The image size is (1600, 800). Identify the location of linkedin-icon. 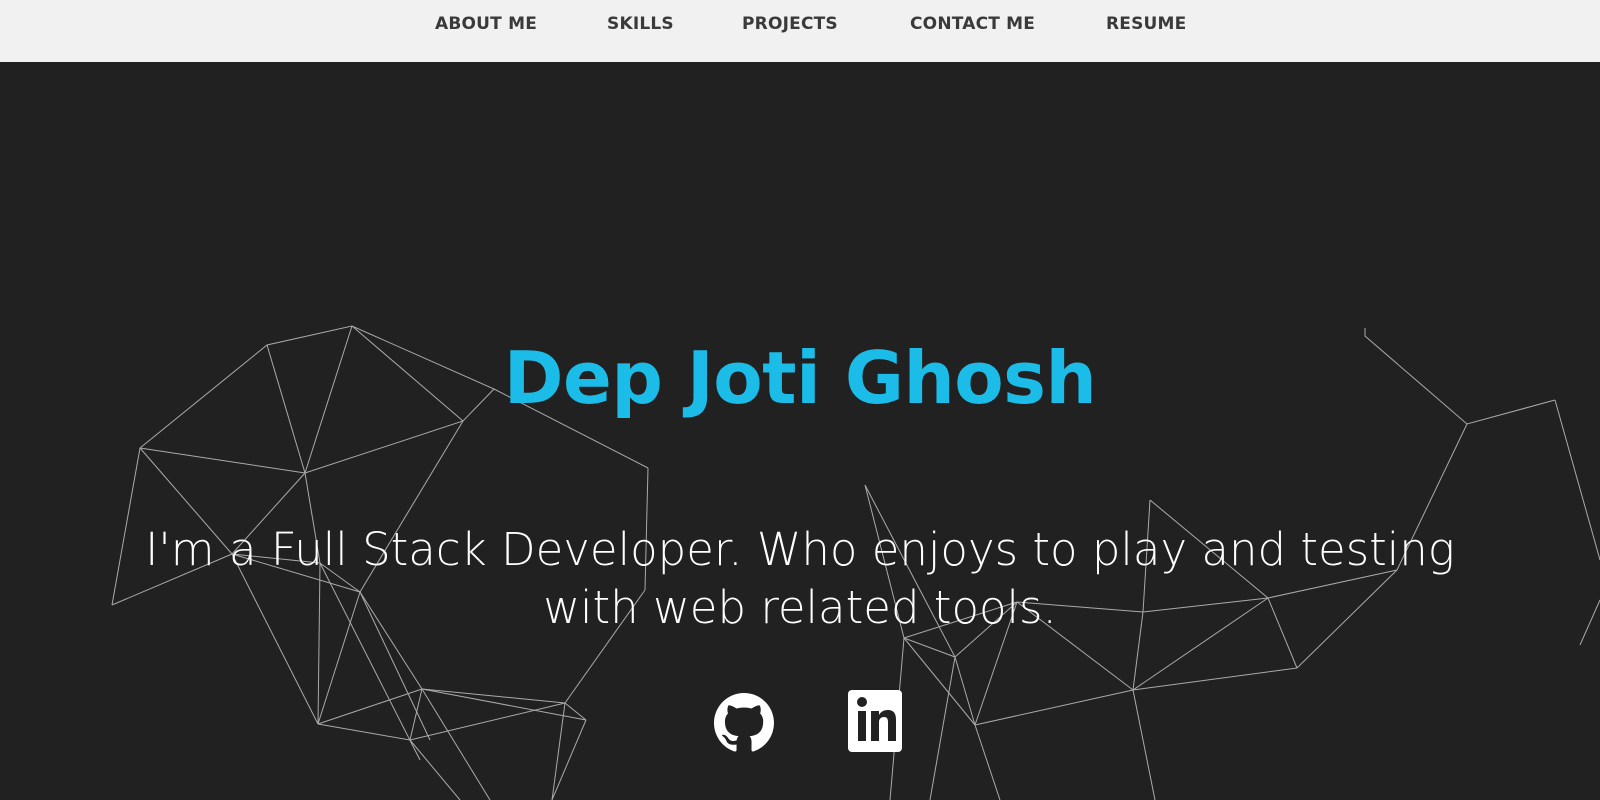
(875, 721).